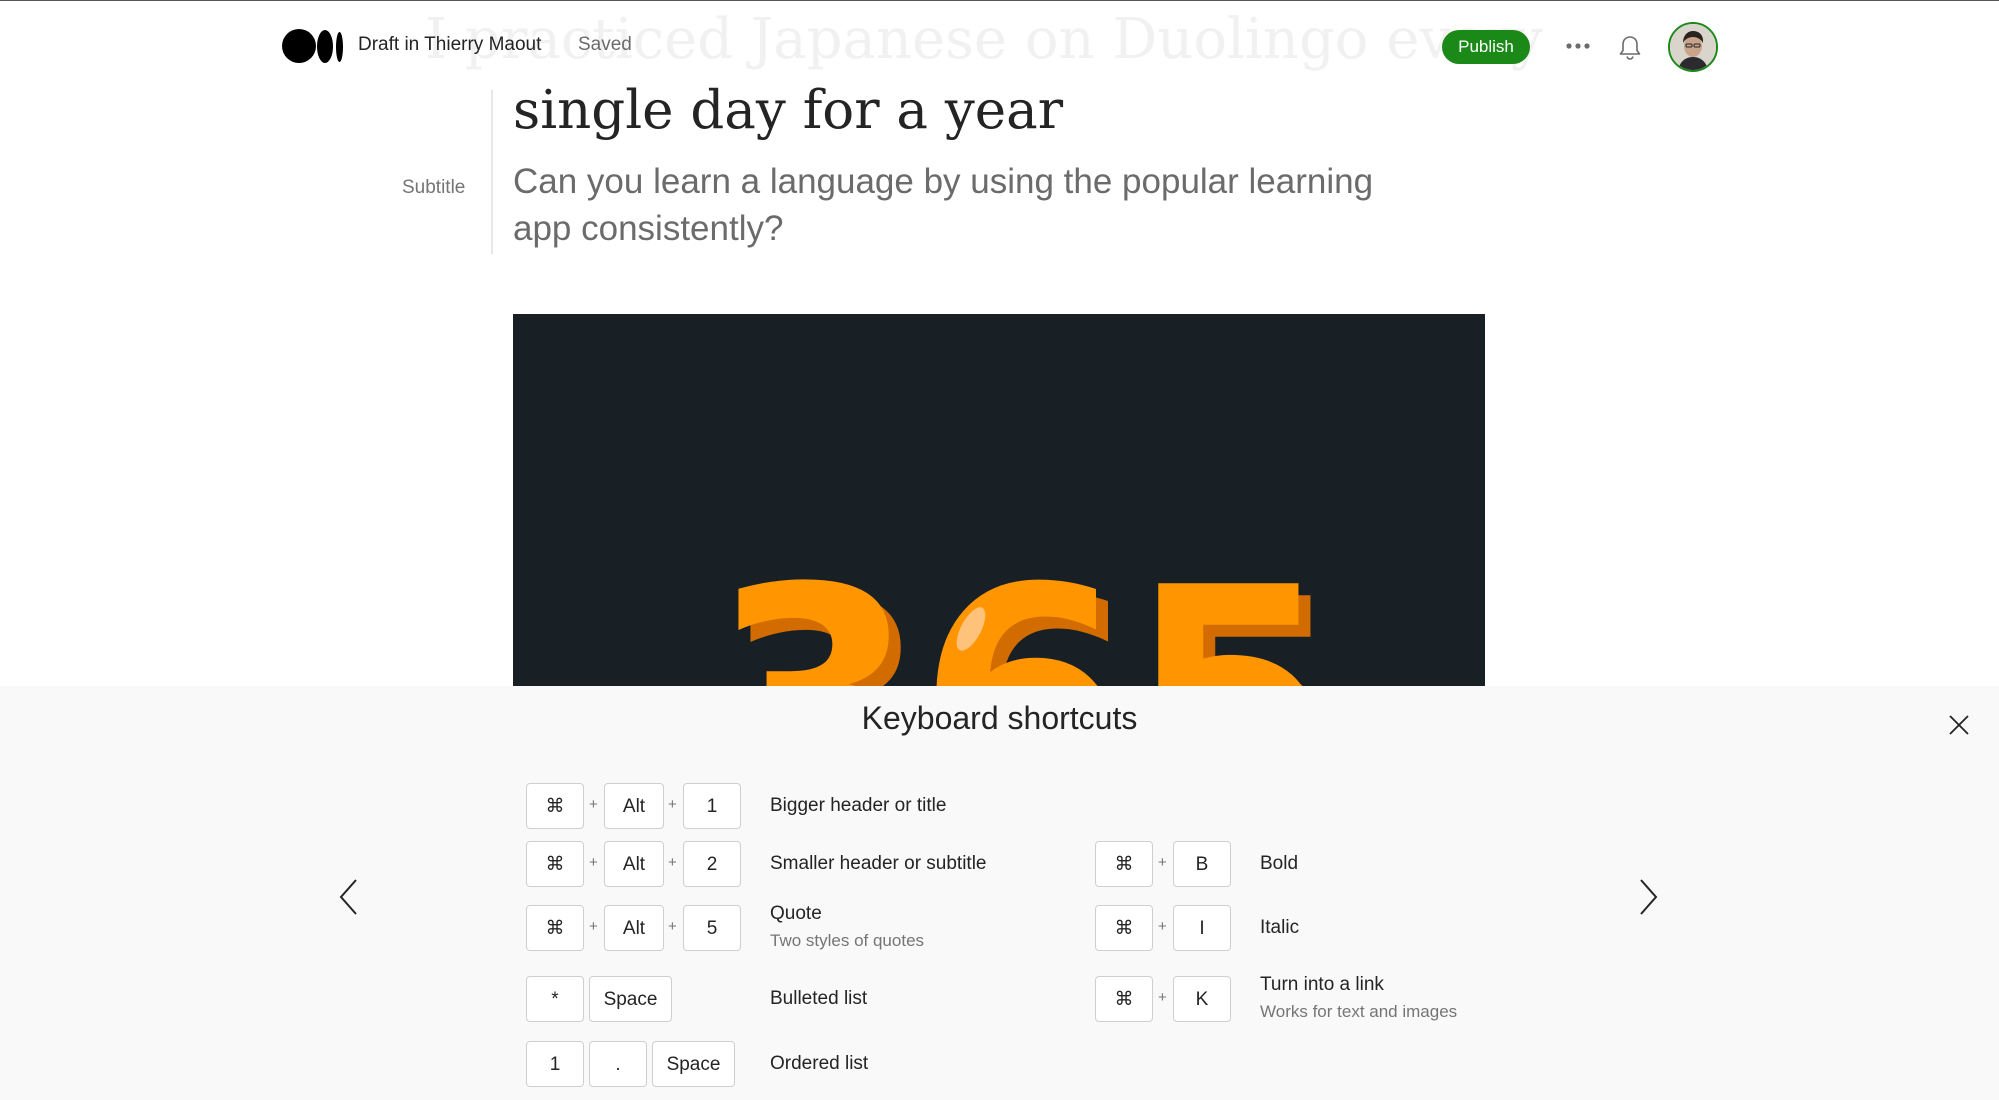  I want to click on subtitle-tag: Subtitle, so click(434, 187).